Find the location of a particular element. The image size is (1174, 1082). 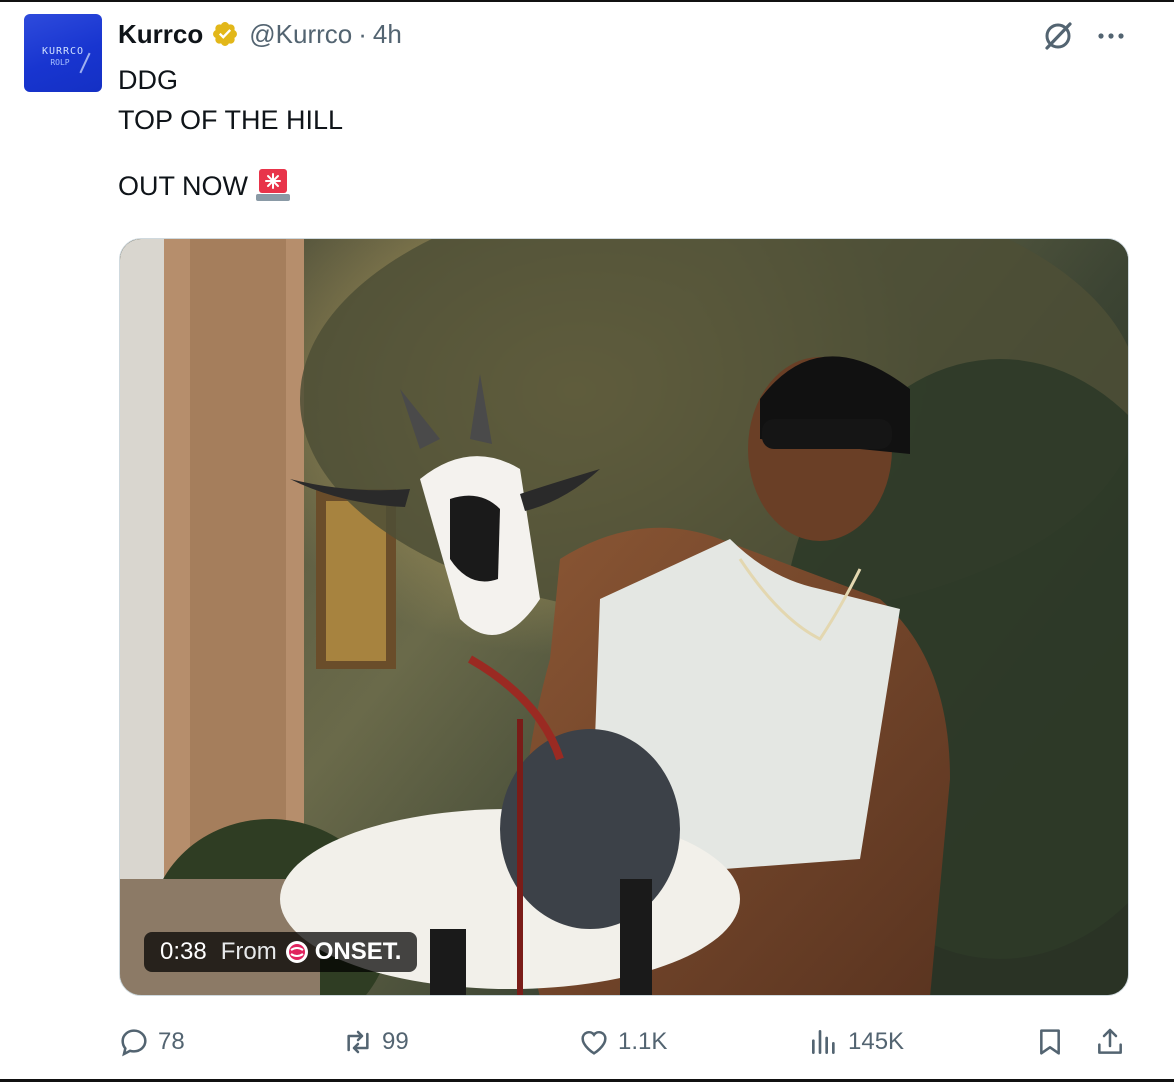

repost-count: 99 is located at coordinates (395, 1041).